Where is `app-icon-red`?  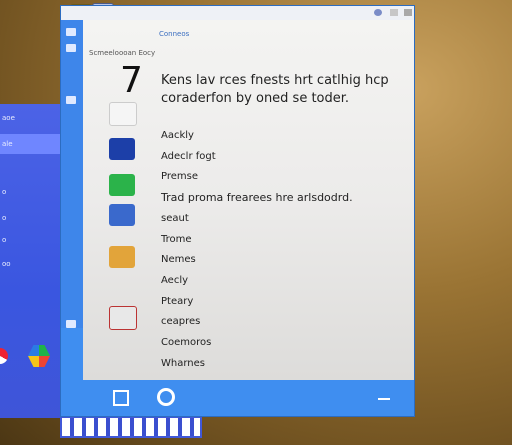
app-icon-red is located at coordinates (4, 356).